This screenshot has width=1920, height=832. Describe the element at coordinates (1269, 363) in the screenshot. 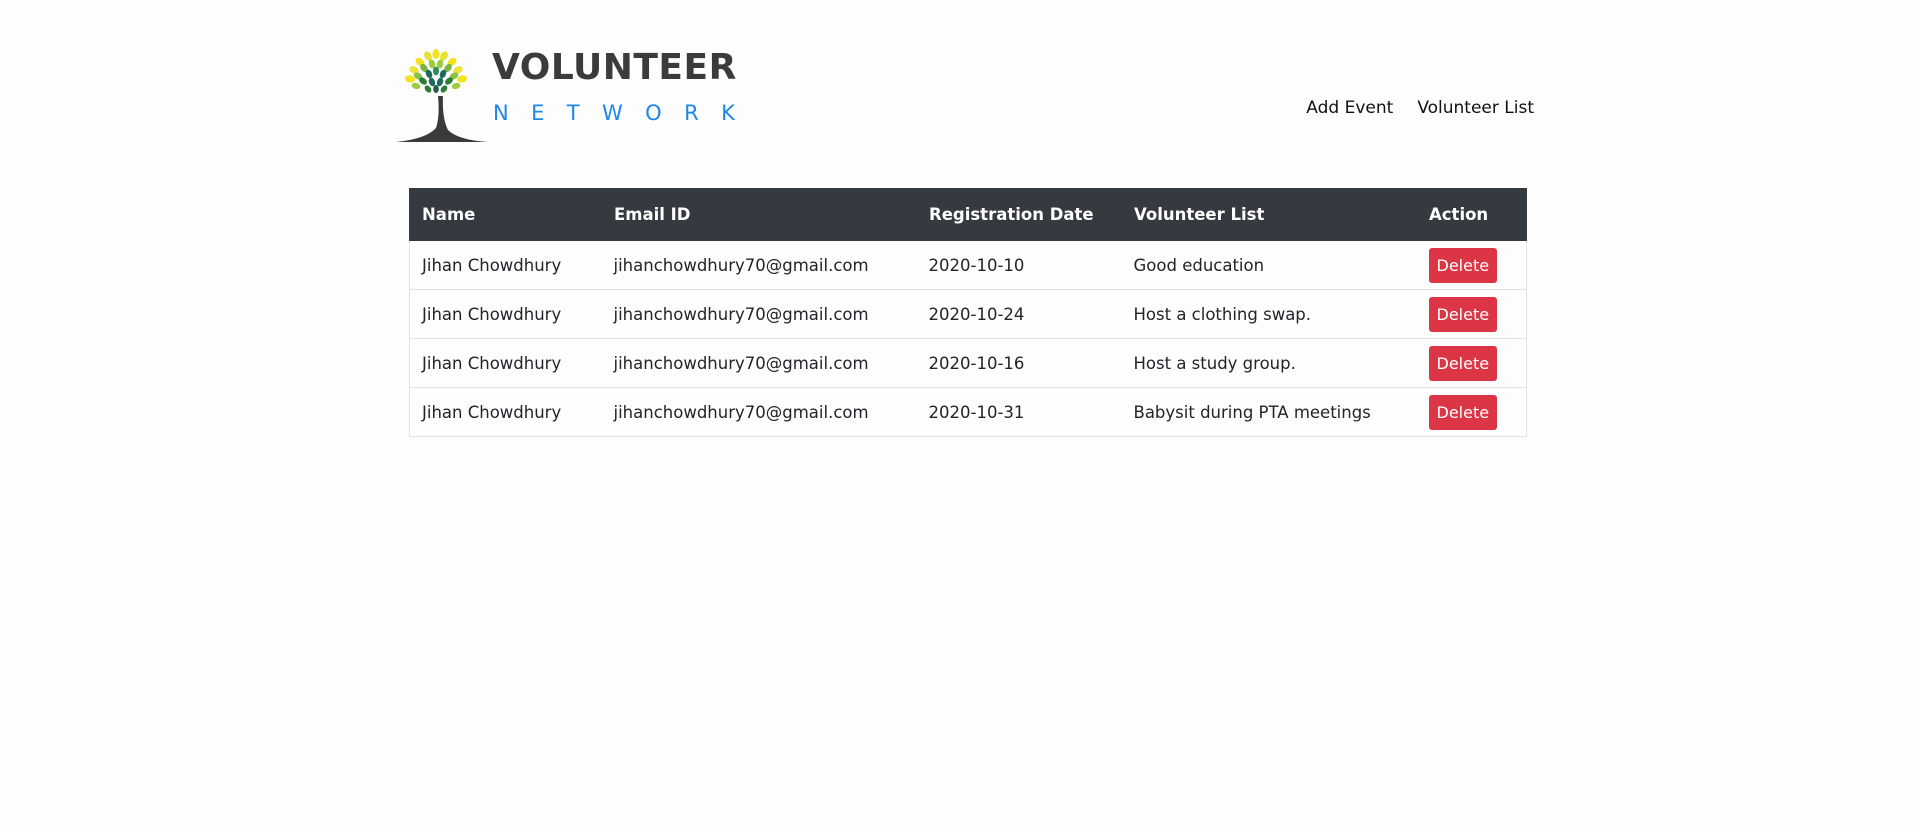

I see `cell-volunteer-list: Host a study group.` at that location.